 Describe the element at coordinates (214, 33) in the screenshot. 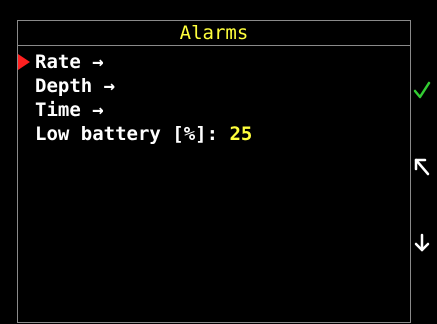

I see `page-title: Alarms` at that location.